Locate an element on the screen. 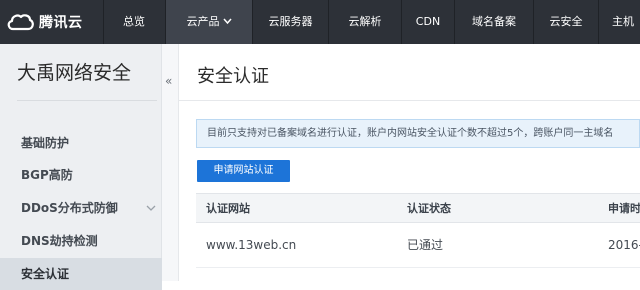  table-header: 认证网站 认证状态 申请时 is located at coordinates (418, 208).